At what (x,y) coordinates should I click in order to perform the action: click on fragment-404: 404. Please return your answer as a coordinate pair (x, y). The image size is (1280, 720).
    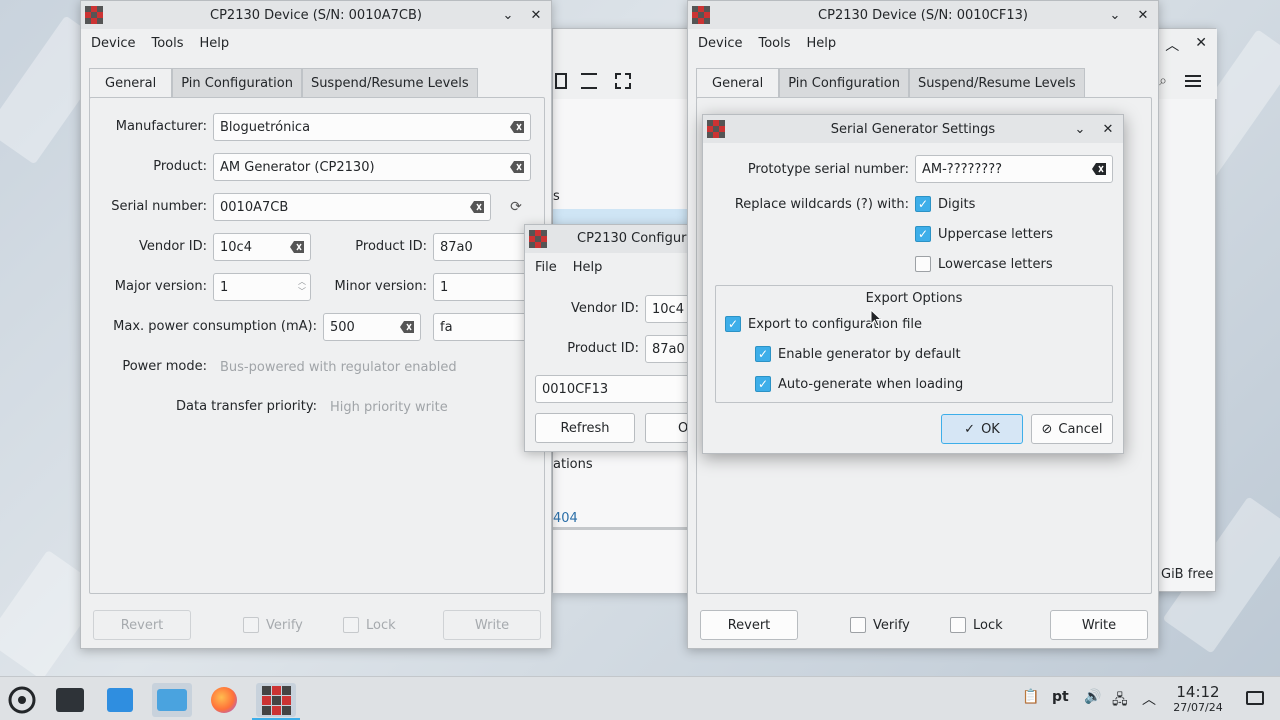
    Looking at the image, I should click on (565, 518).